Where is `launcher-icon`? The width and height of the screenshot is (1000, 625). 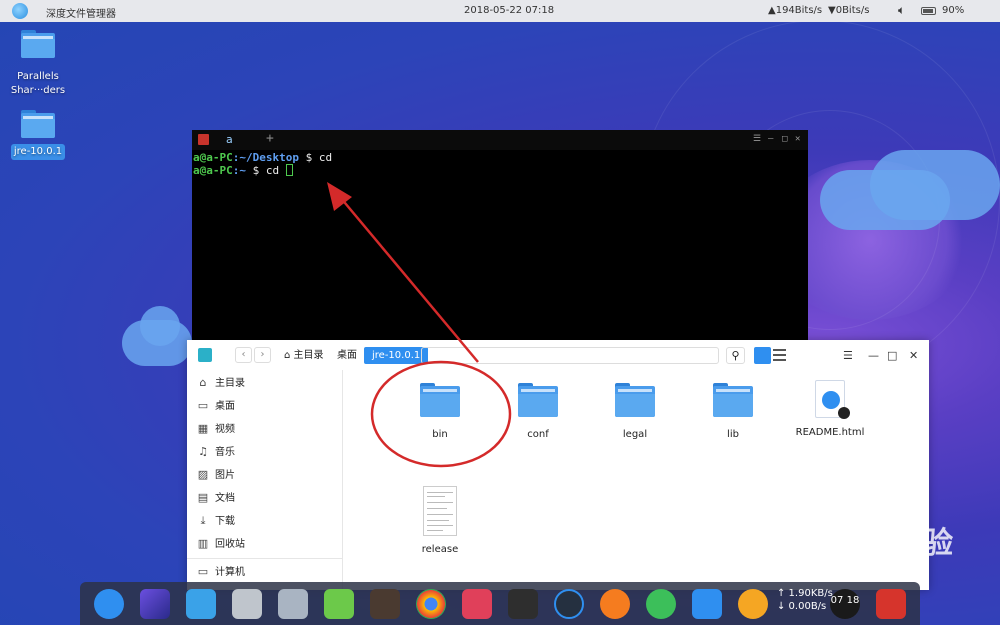
launcher-icon is located at coordinates (109, 604).